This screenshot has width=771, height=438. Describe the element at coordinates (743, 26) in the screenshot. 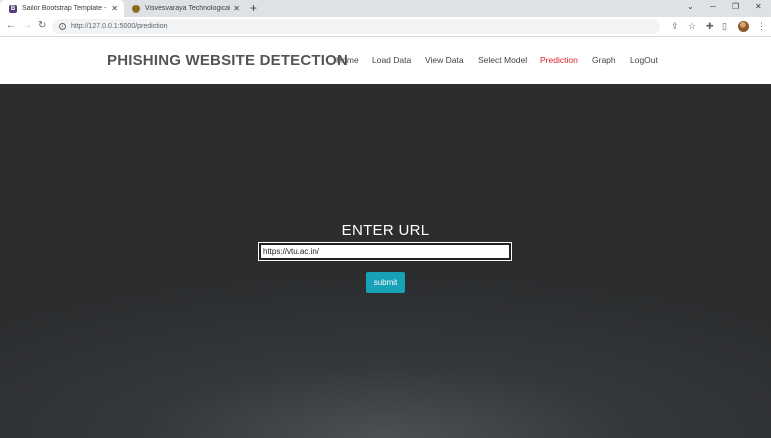

I see `profile-avatar` at that location.